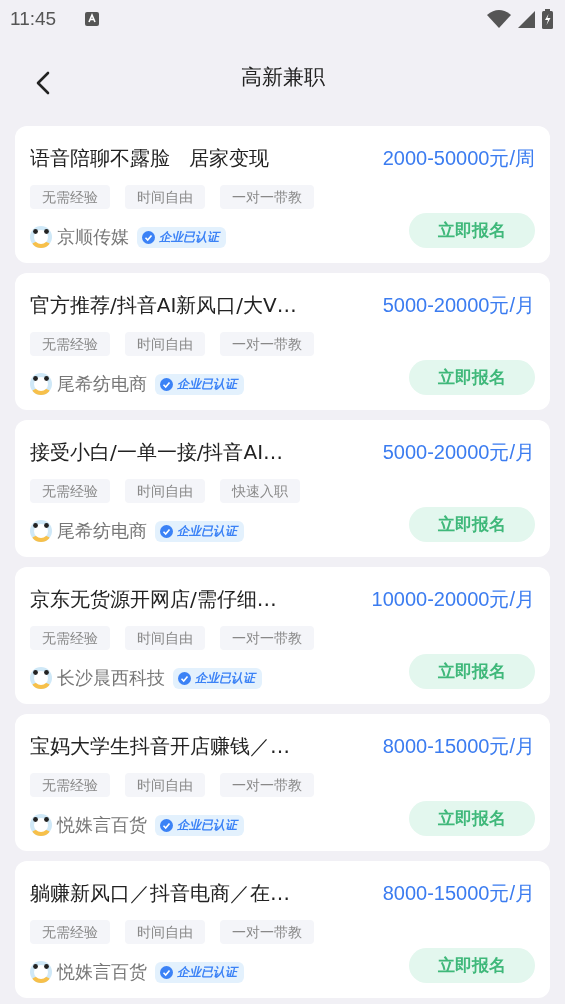  What do you see at coordinates (92, 19) in the screenshot?
I see `keyboard-icon` at bounding box center [92, 19].